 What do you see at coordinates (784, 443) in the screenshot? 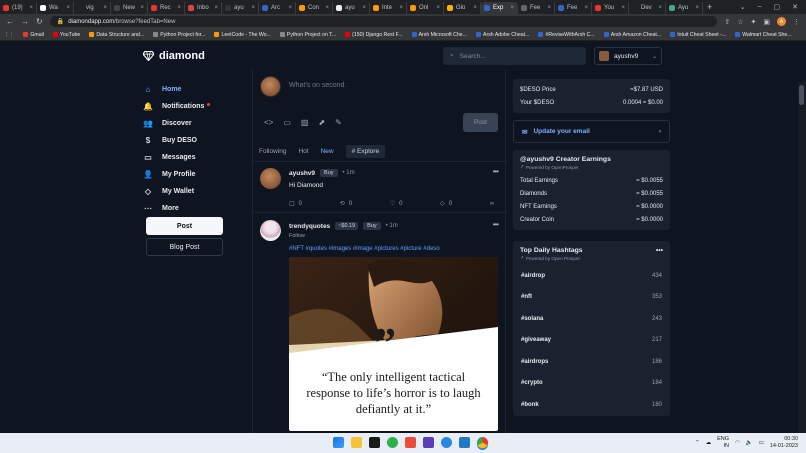
I see `clock: 00:30 14-01-2023` at bounding box center [784, 443].